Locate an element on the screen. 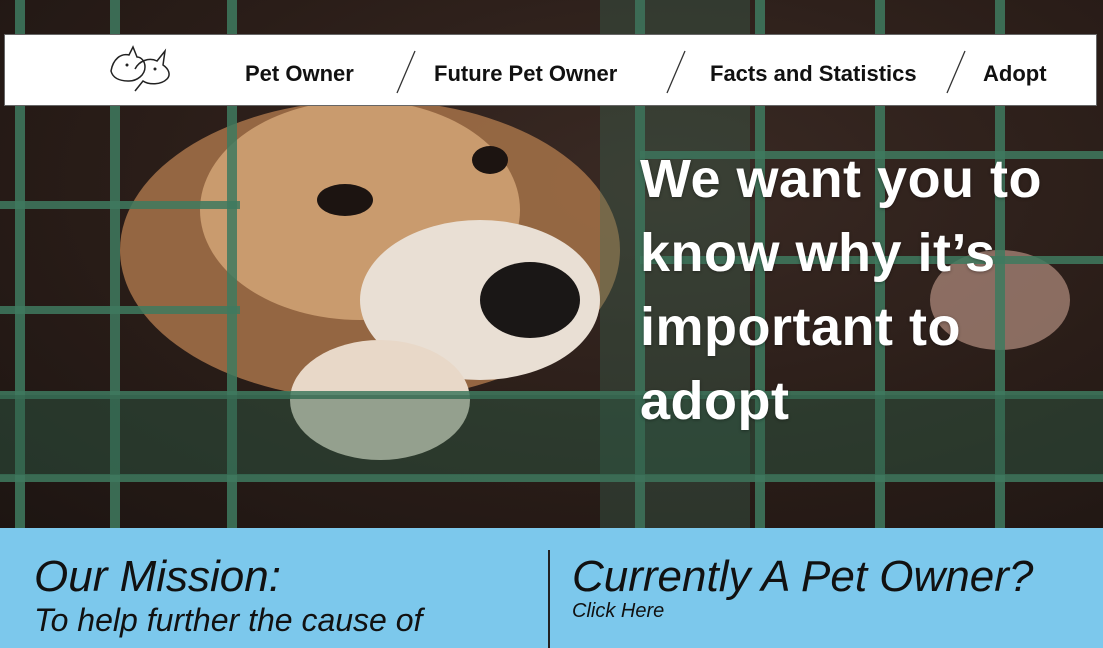 This screenshot has height=648, width=1103. nav-link-facts-and-statistics: Facts and Statistics is located at coordinates (813, 74).